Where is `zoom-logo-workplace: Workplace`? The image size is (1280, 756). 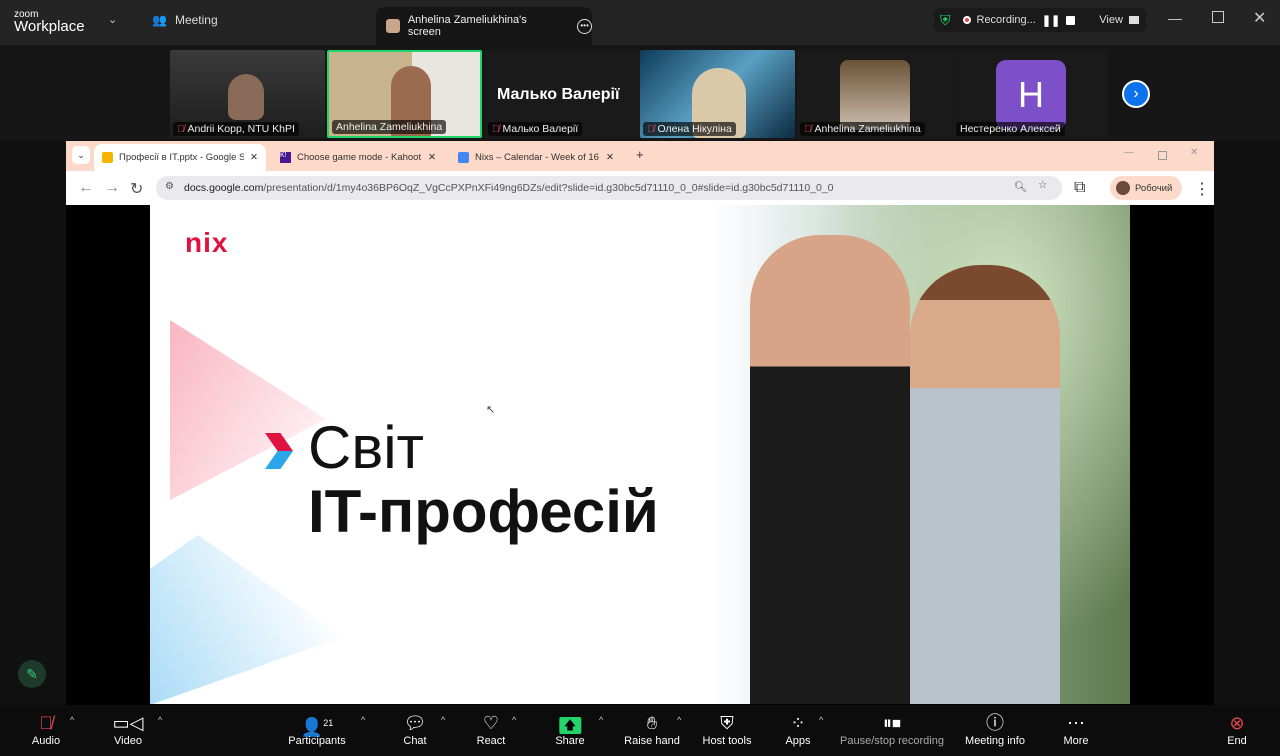 zoom-logo-workplace: Workplace is located at coordinates (49, 26).